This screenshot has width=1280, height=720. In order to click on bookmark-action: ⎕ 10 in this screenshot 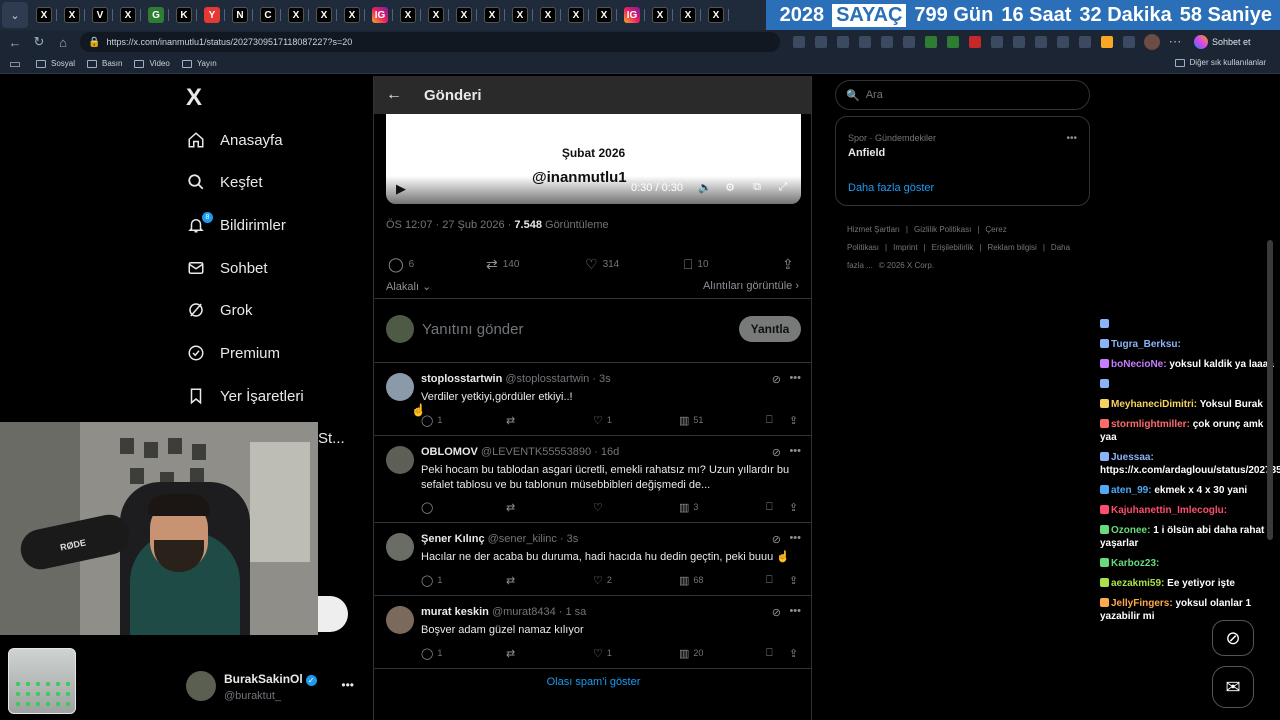, I will do `click(696, 264)`.